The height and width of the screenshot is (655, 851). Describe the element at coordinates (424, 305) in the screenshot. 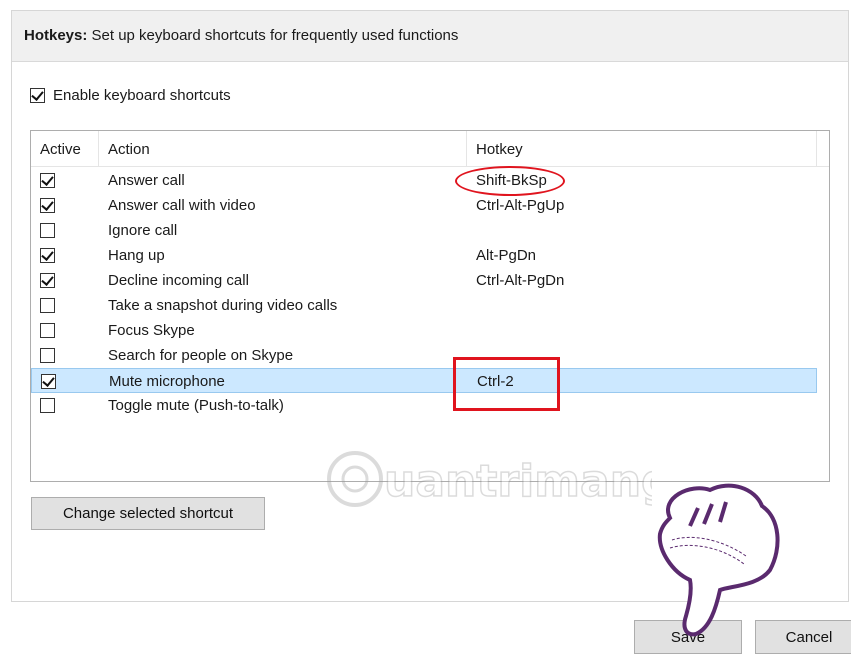

I see `table-row: Take a snapshot during video calls` at that location.